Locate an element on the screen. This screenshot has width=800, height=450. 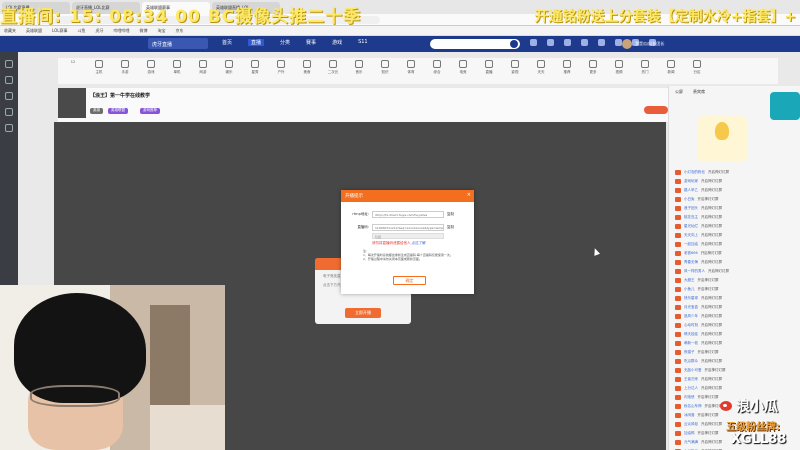
bookmark-item: 虎牙 is located at coordinates (99, 31).